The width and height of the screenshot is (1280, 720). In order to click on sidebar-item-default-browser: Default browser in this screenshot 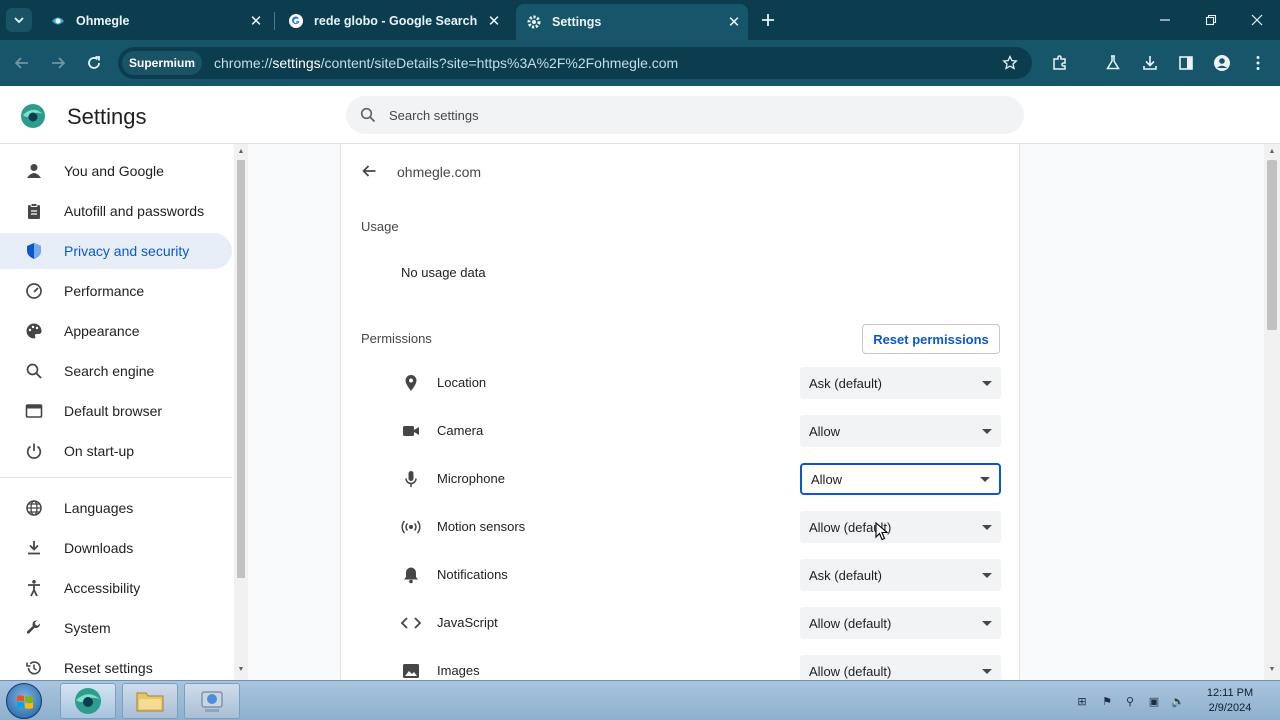, I will do `click(116, 411)`.